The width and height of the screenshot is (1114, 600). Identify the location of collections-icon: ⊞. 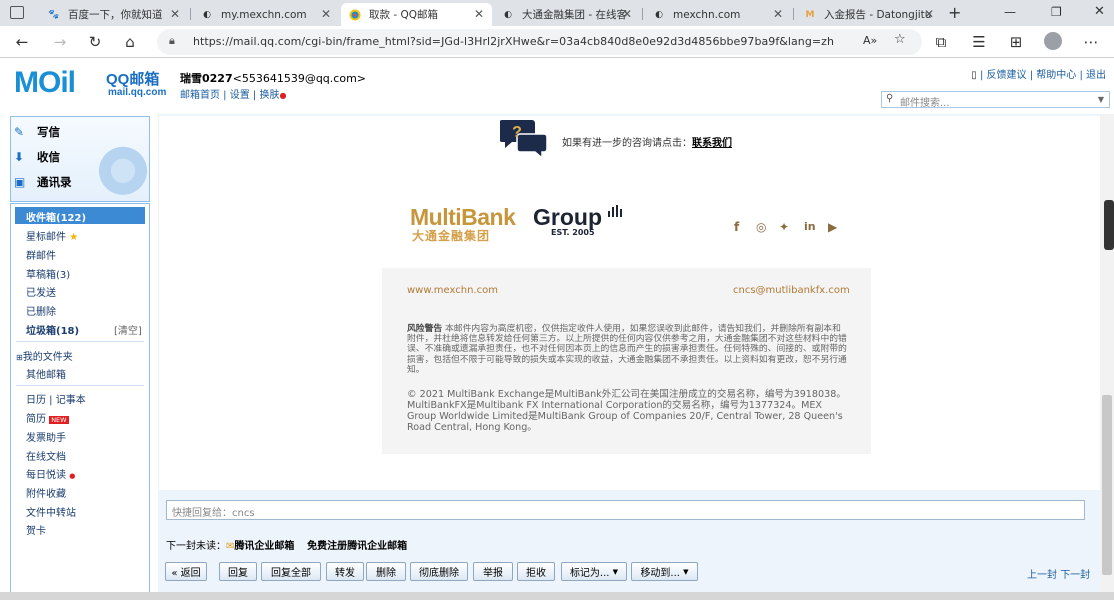
(1016, 42).